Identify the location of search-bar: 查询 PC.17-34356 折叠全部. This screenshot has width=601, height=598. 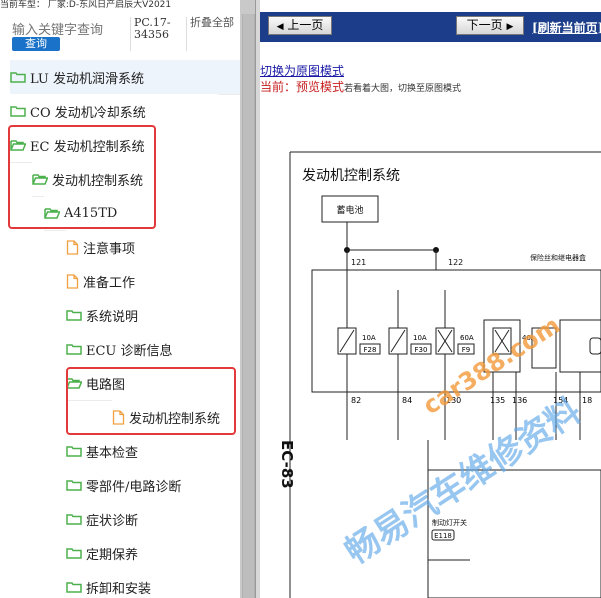
(120, 37).